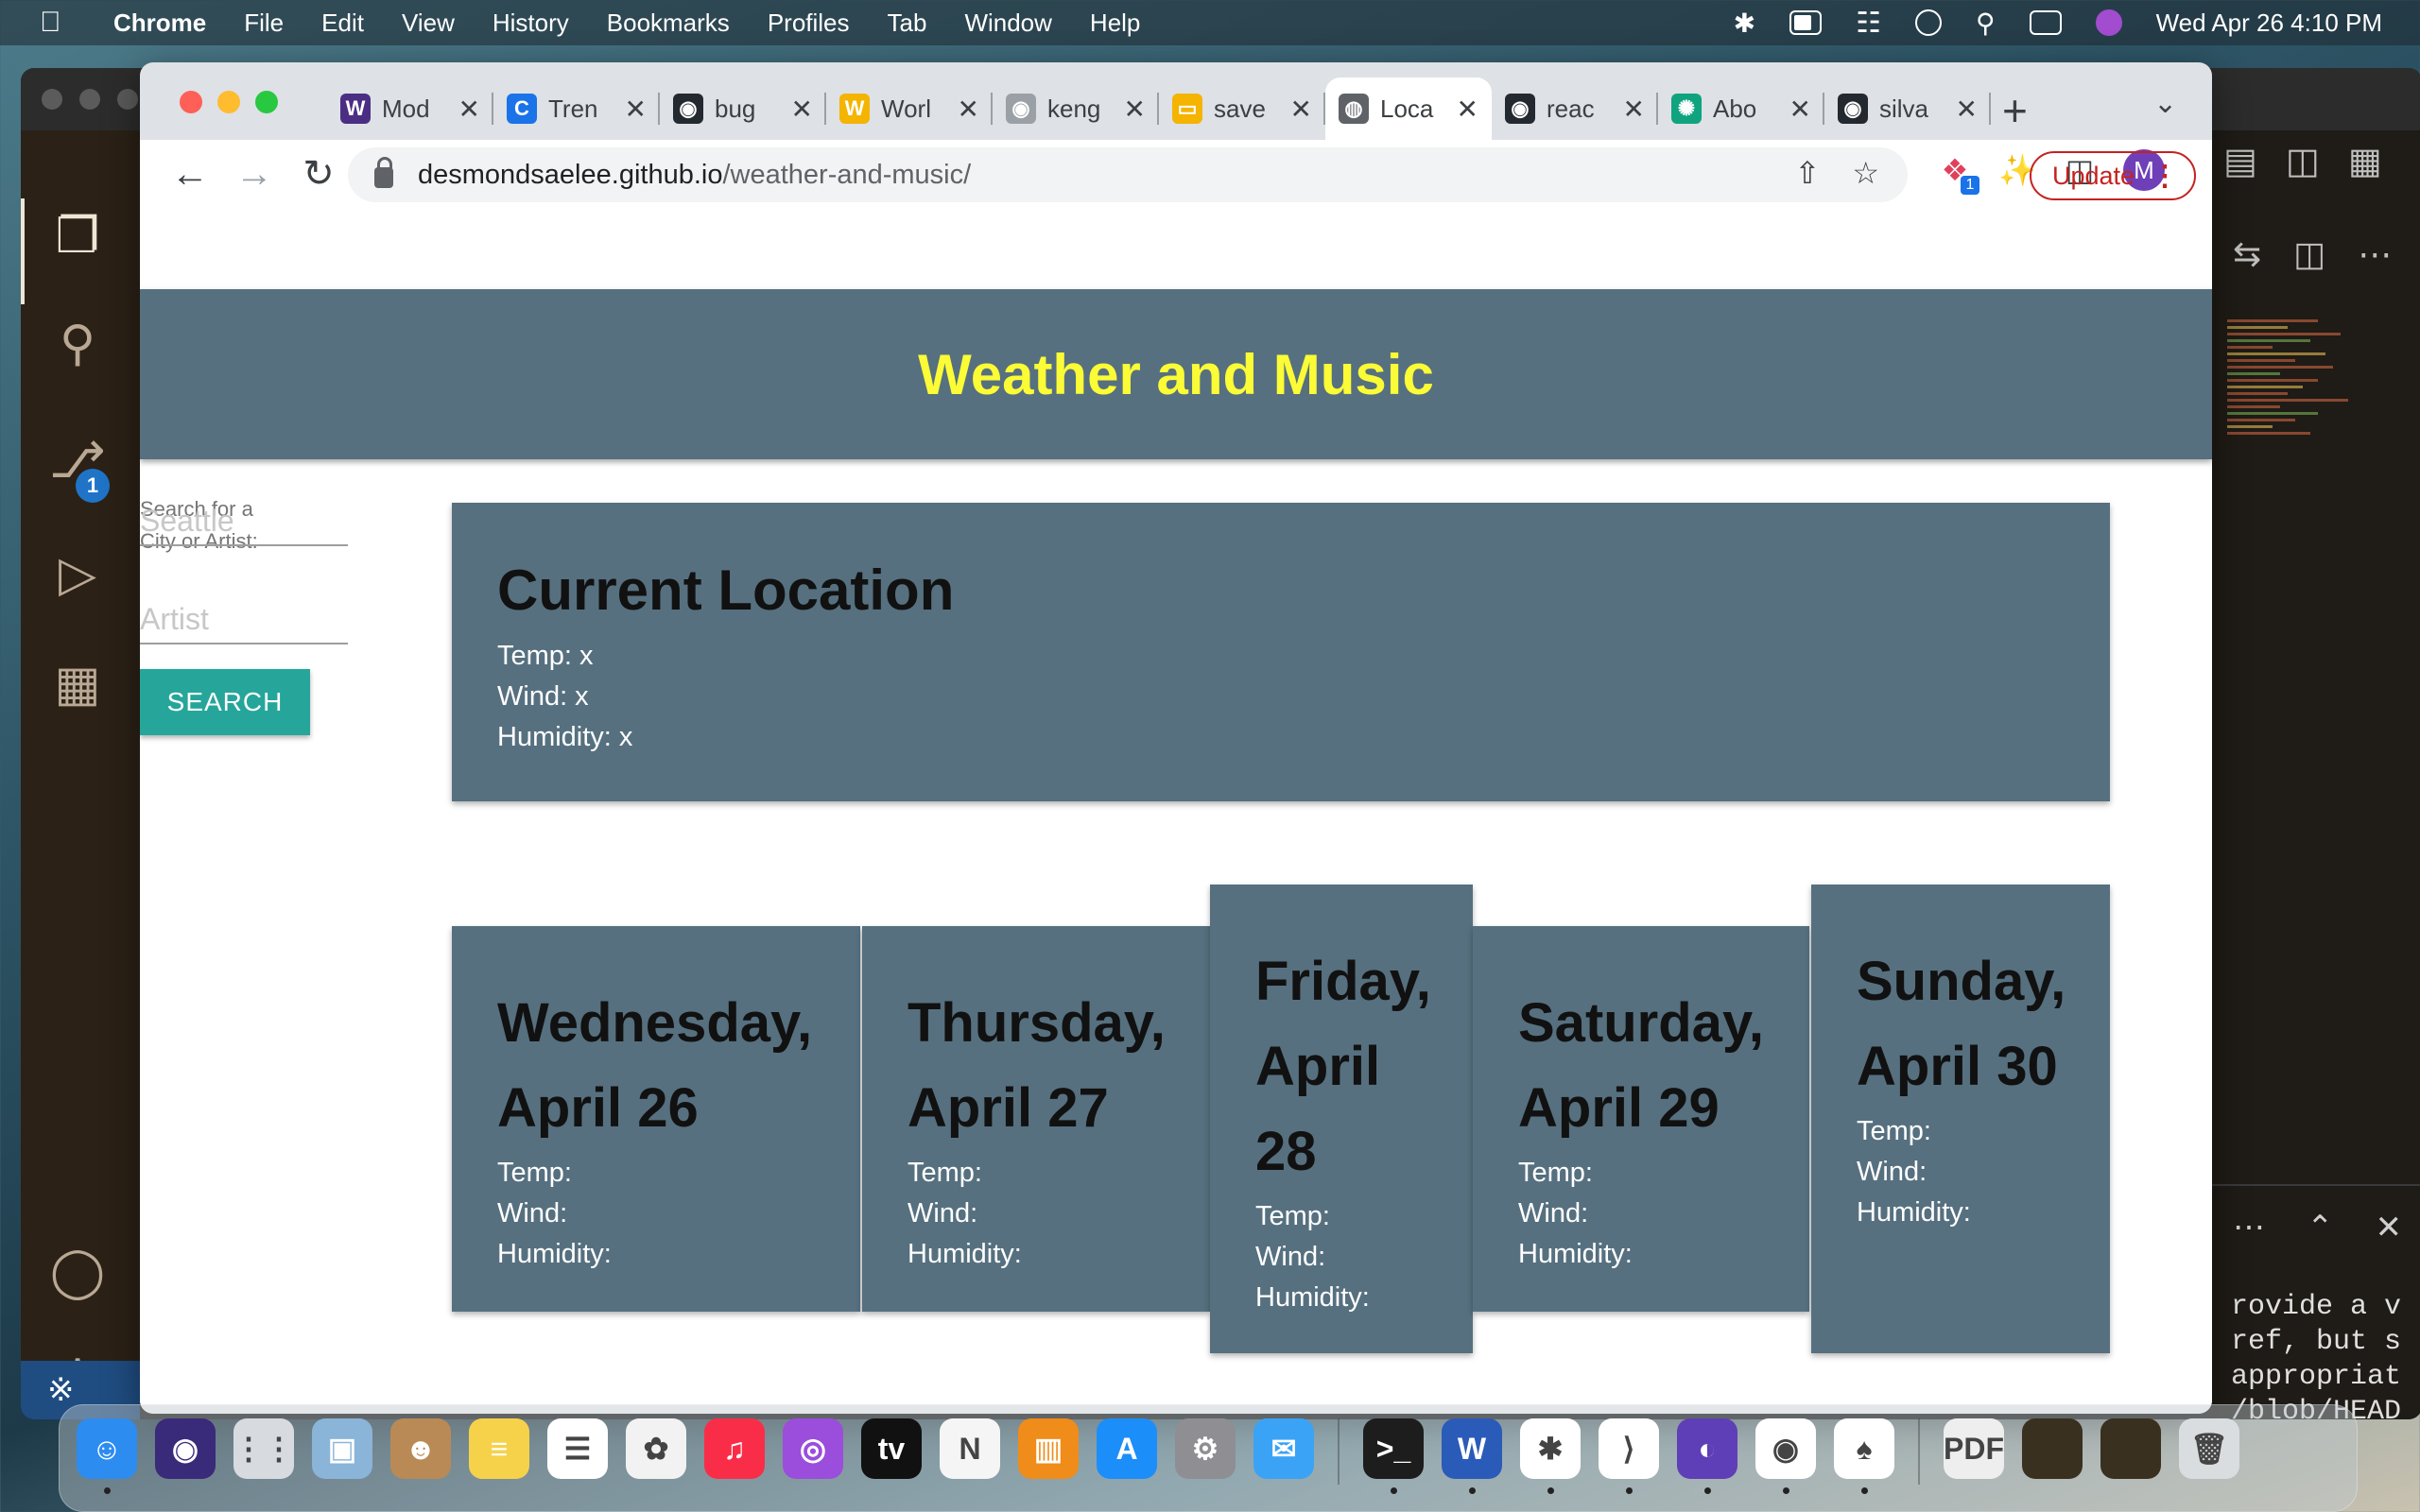 This screenshot has width=2420, height=1512. What do you see at coordinates (907, 23) in the screenshot?
I see `menu-tab: Tab` at bounding box center [907, 23].